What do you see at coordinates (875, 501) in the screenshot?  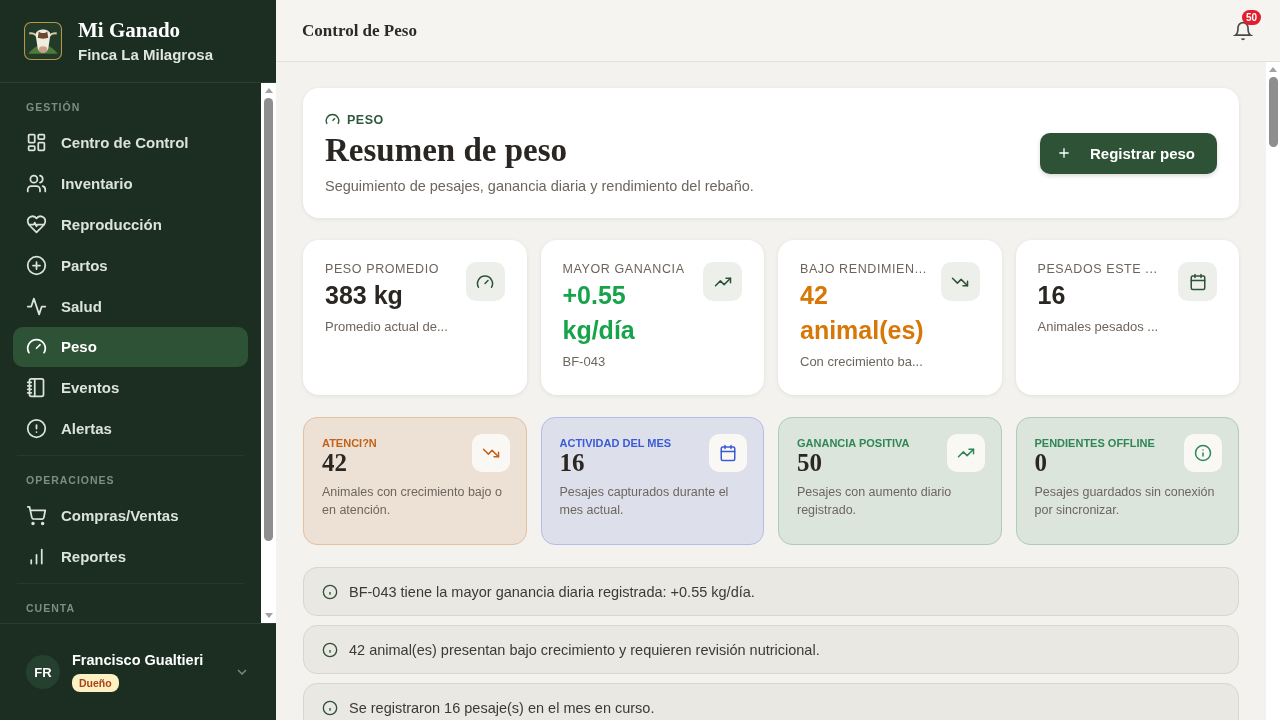 I see `status-note: Pesajes con aumento diario registrado.` at bounding box center [875, 501].